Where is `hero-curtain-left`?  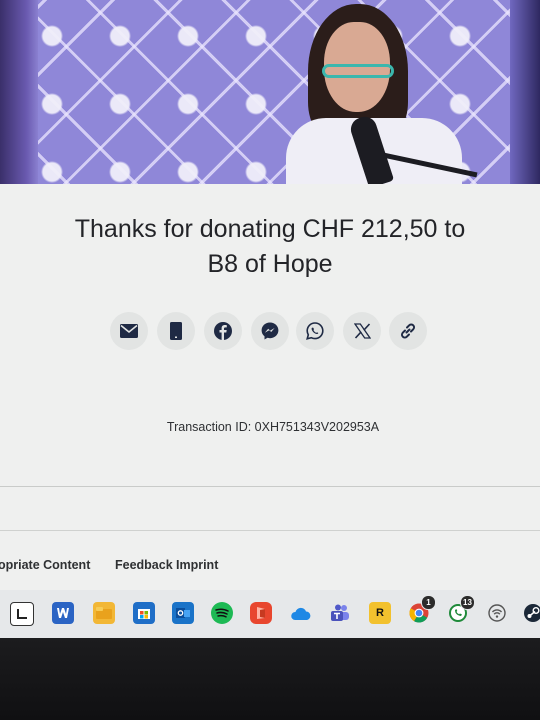
hero-curtain-left is located at coordinates (19, 93).